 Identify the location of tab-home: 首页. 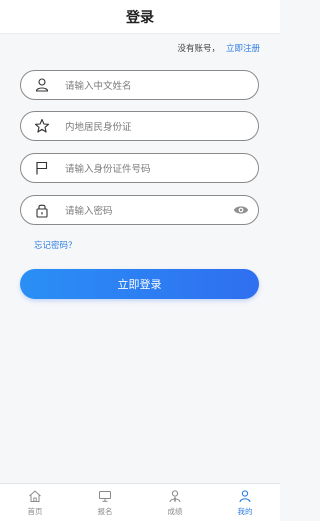
(35, 502).